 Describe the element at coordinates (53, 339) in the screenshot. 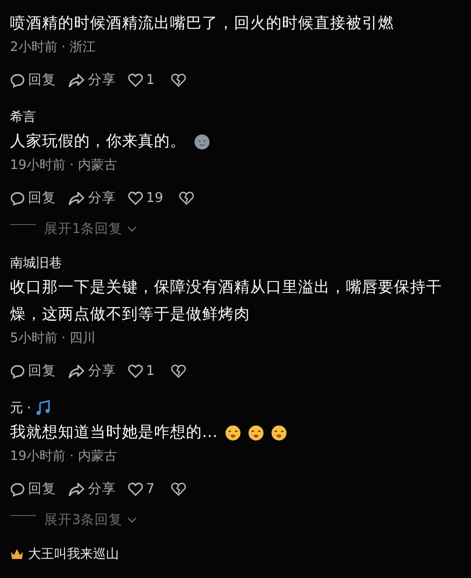

I see `comment-meta: 5小时前 · 四川` at that location.